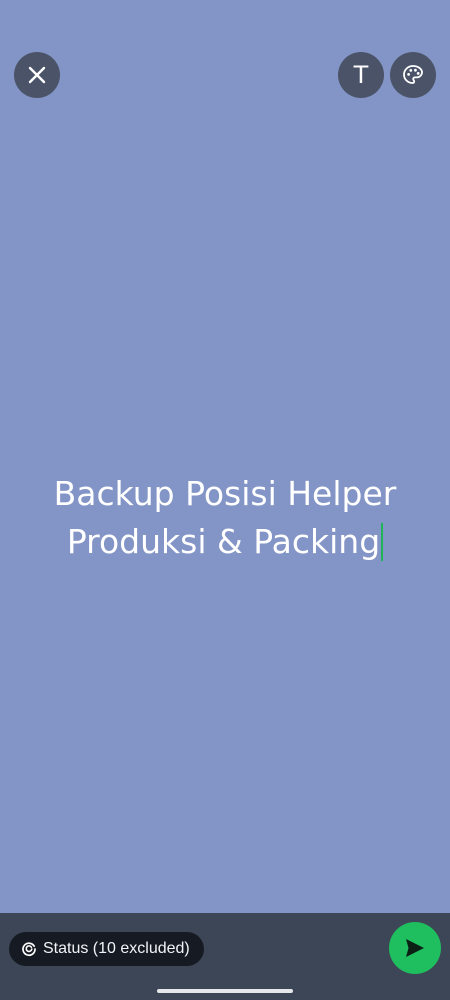  I want to click on home-indicator, so click(225, 991).